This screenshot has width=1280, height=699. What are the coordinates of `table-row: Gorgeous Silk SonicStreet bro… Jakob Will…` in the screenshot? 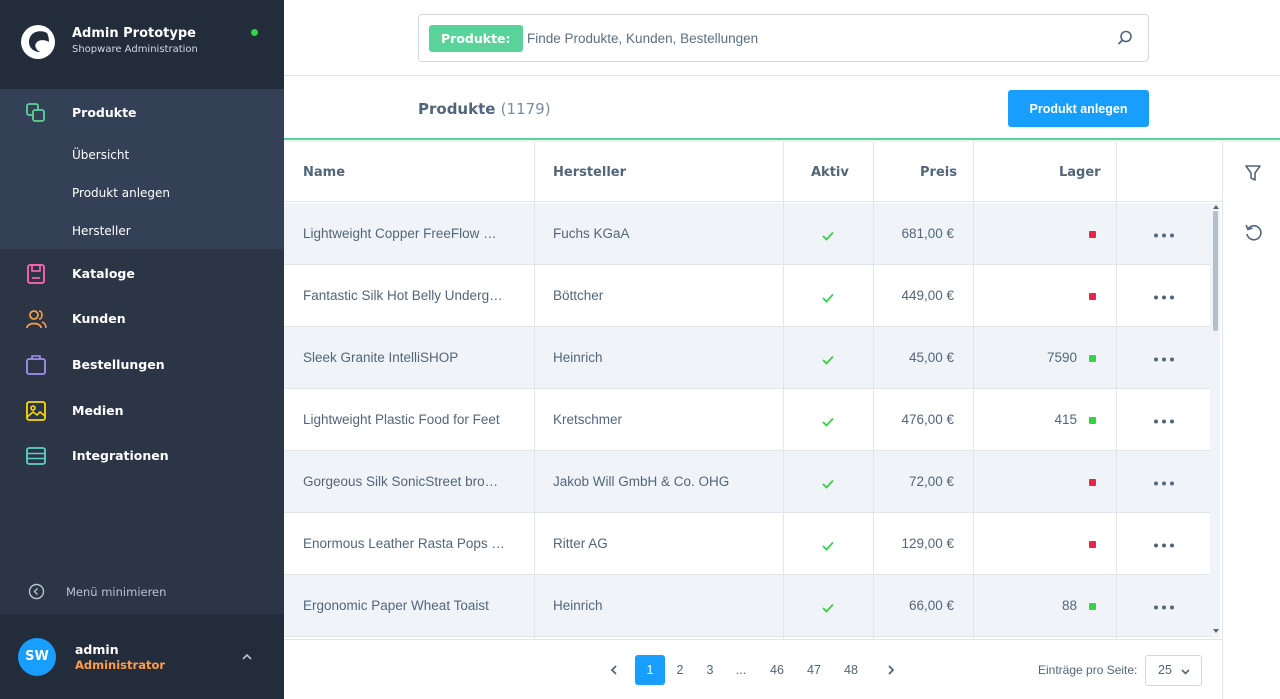 It's located at (748, 482).